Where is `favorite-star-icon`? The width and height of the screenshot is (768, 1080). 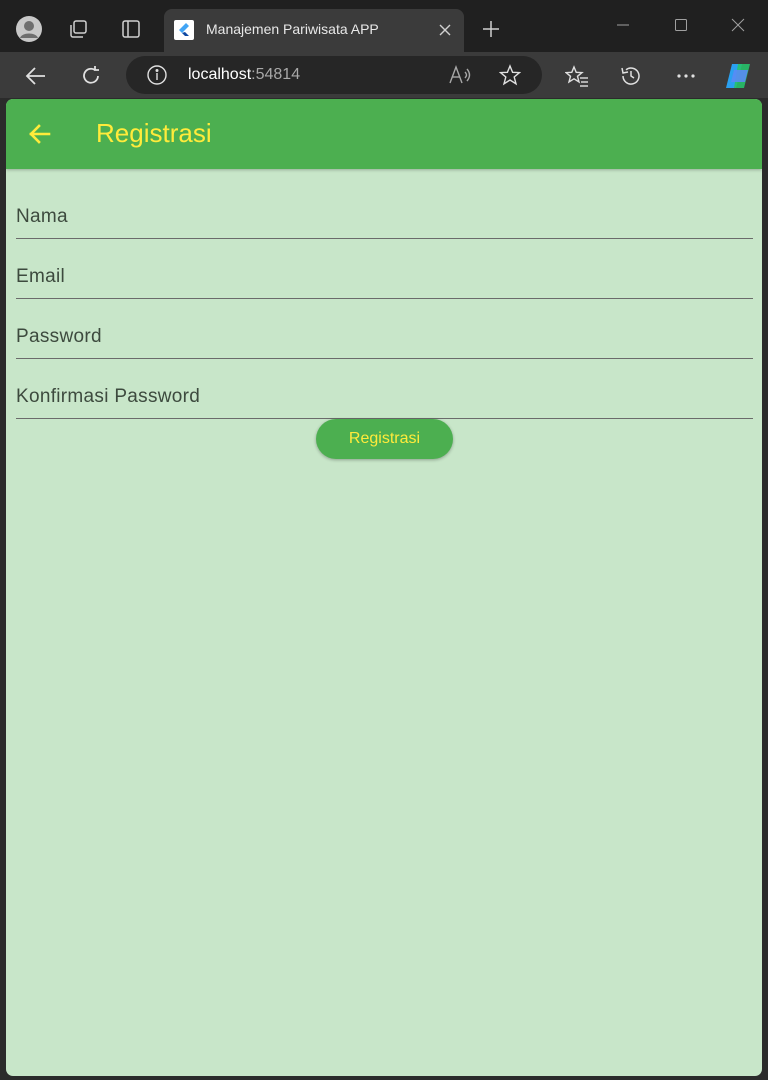 favorite-star-icon is located at coordinates (510, 75).